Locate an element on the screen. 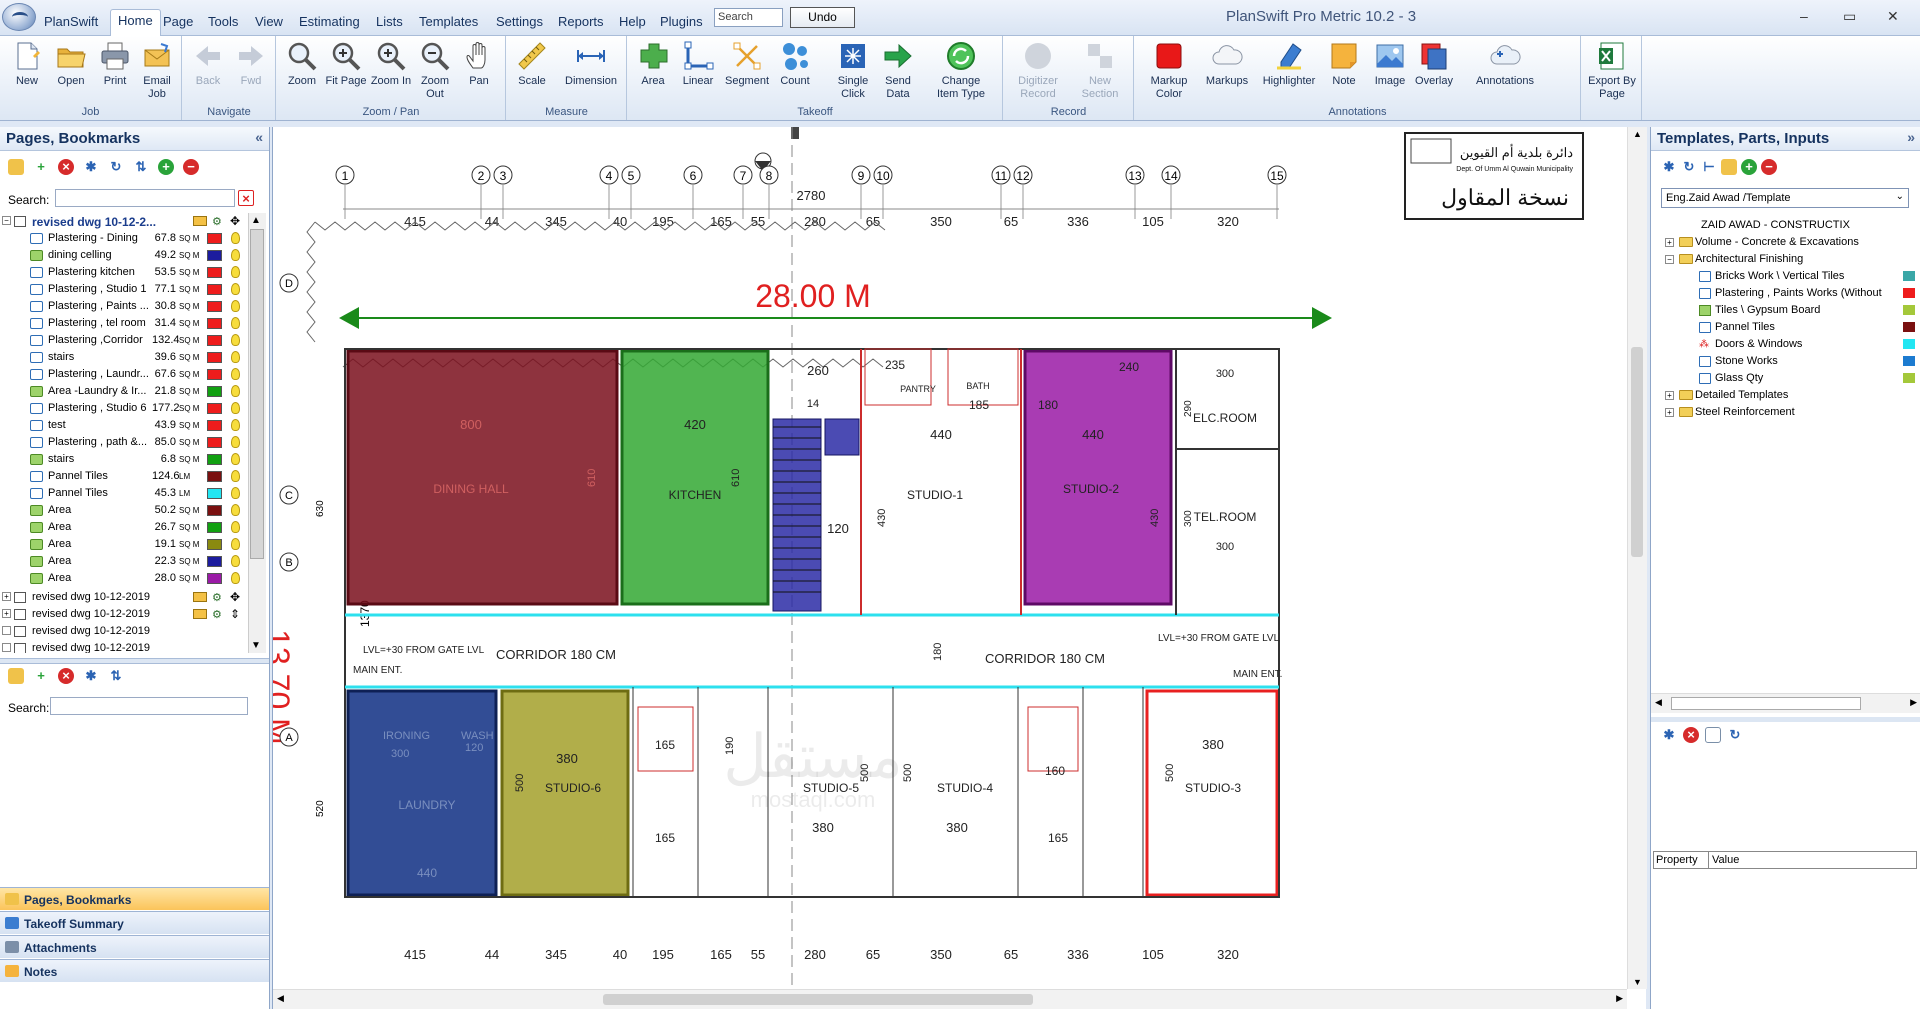  undo-button: Undo is located at coordinates (822, 17).